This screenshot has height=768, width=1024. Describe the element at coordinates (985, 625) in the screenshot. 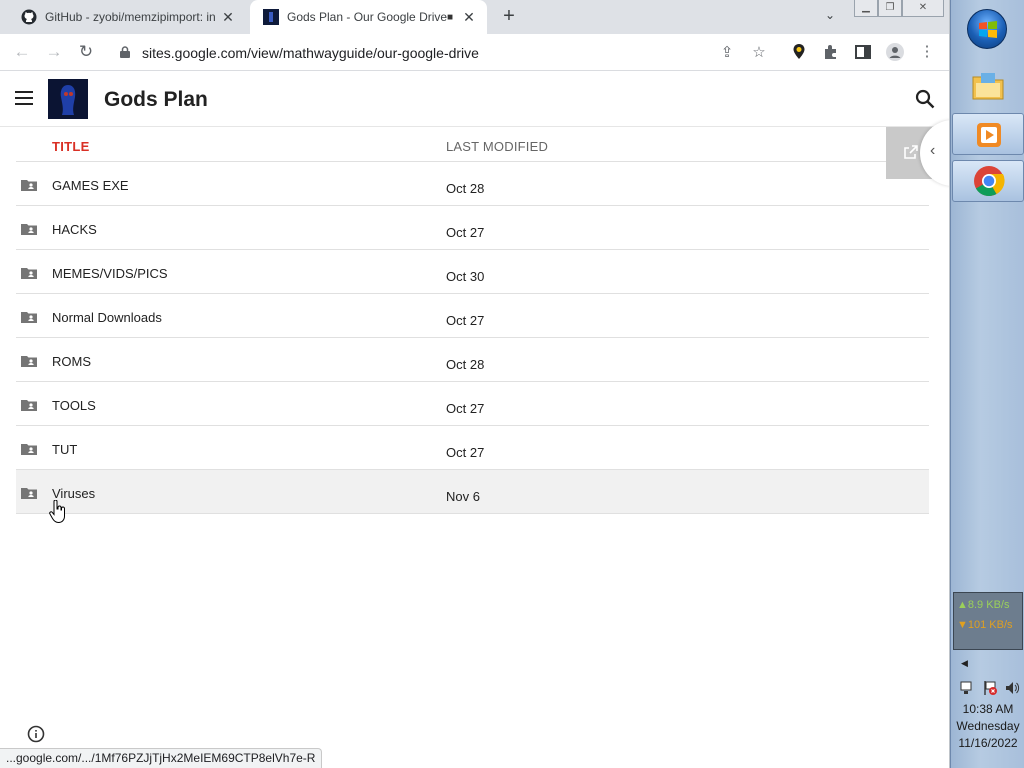

I see `download-speed: ▼101 KB/s` at that location.